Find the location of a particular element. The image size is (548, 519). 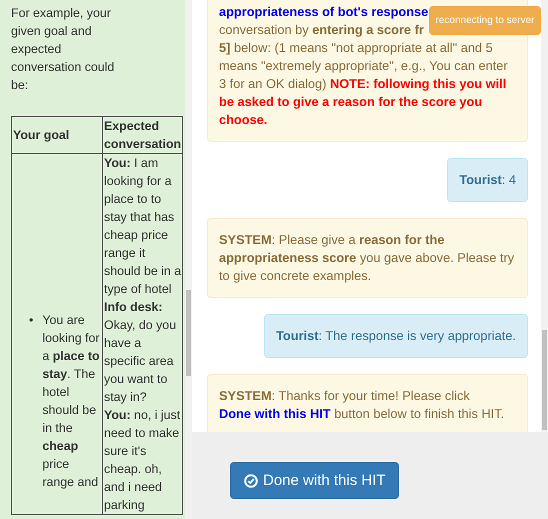

system-message: SYSTEM: Thanks for your time! Please click Done with this HIT button below to finish this HIT. is located at coordinates (367, 403).